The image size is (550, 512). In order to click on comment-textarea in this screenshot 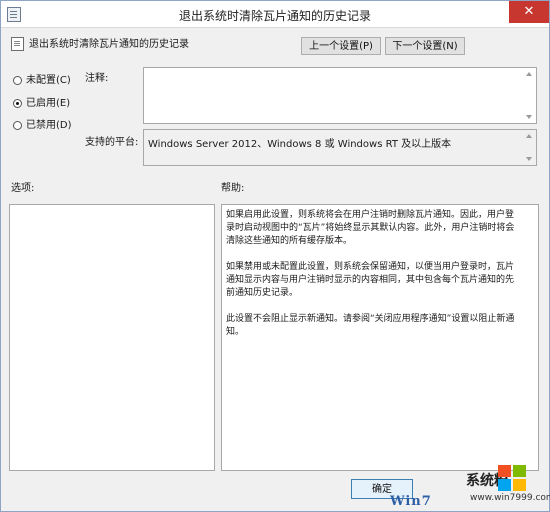, I will do `click(340, 95)`.